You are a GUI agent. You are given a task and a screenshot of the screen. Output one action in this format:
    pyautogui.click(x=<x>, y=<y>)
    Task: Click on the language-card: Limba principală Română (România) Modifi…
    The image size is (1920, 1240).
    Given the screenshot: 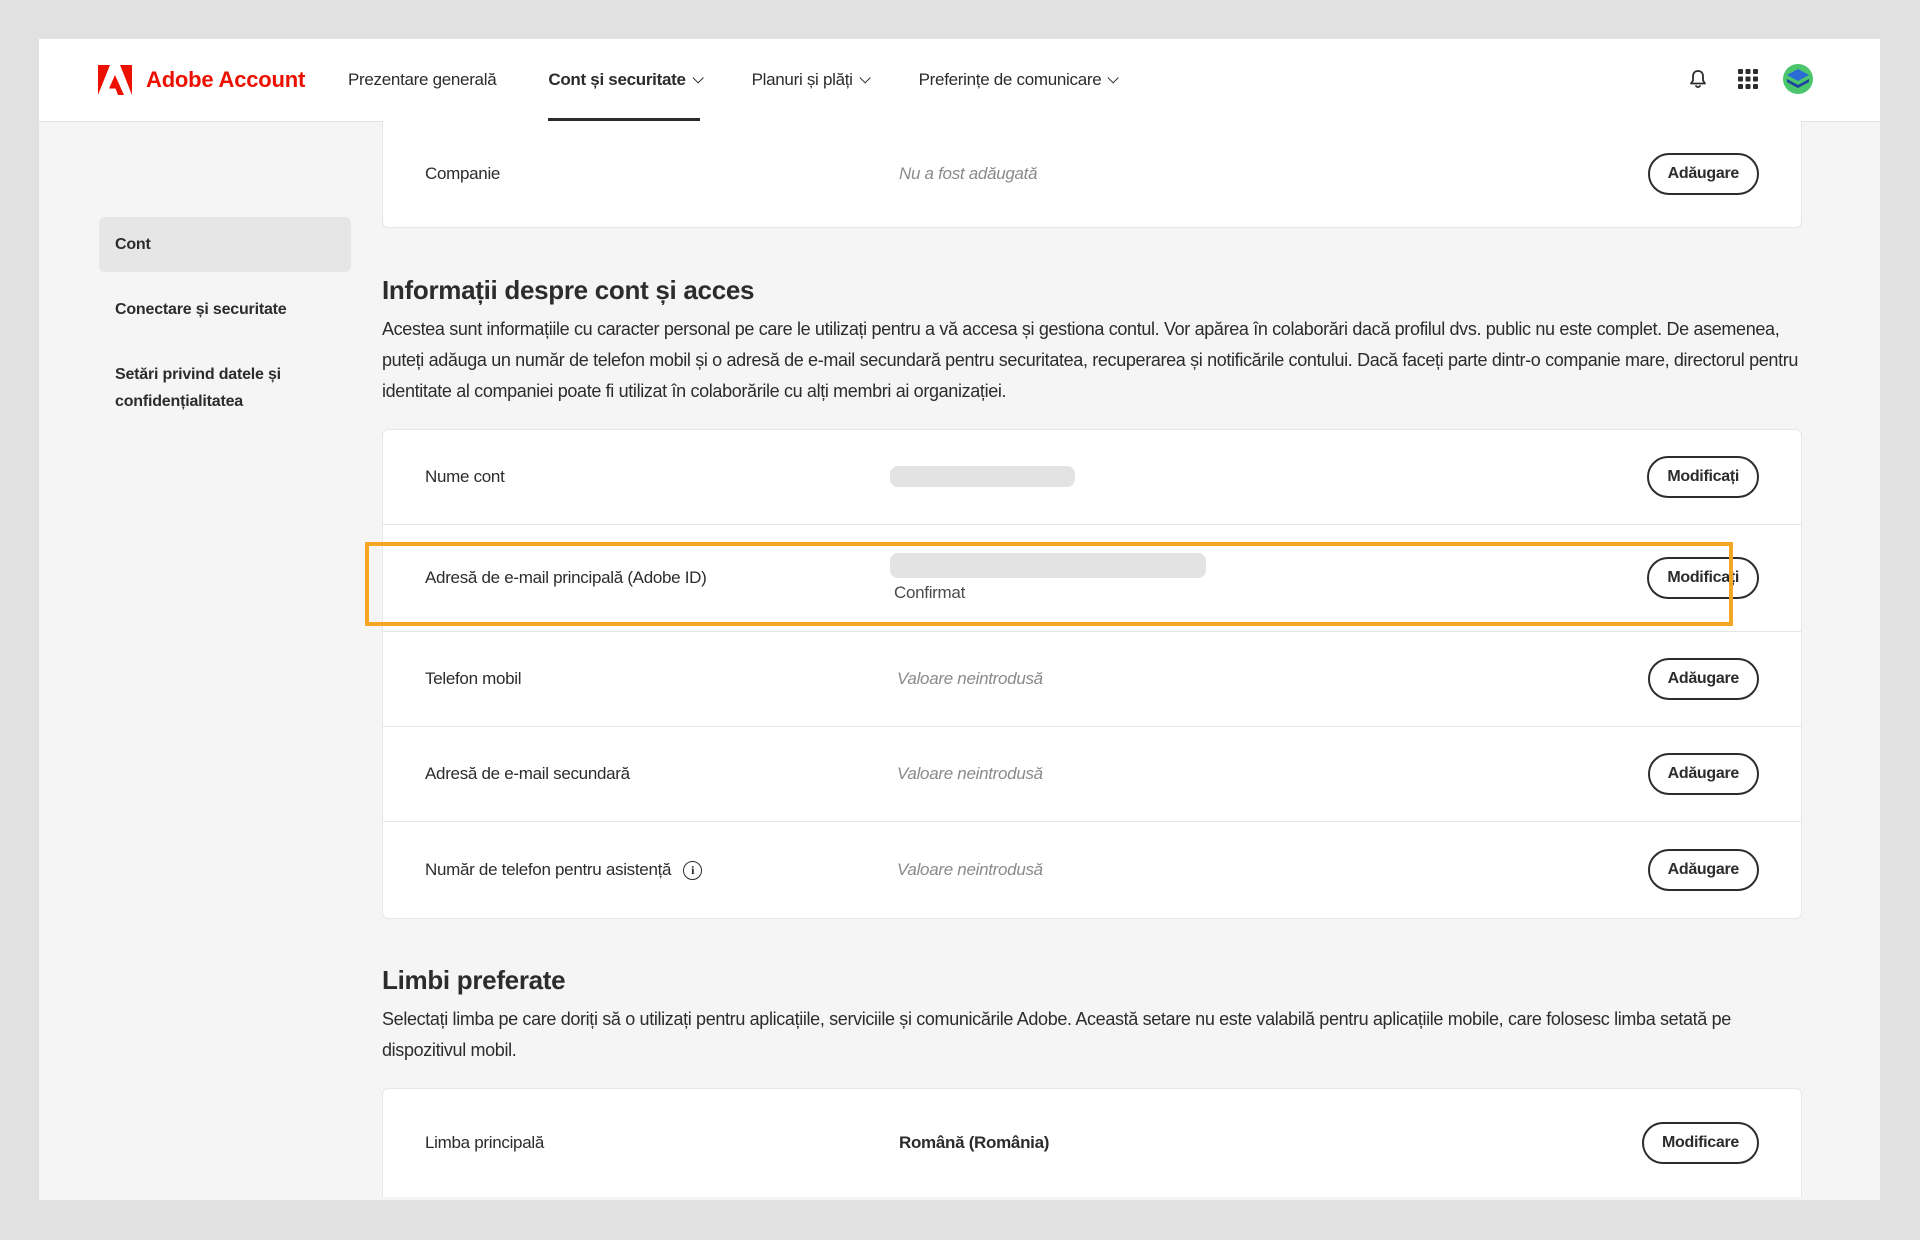 What is the action you would take?
    pyautogui.click(x=1092, y=1142)
    